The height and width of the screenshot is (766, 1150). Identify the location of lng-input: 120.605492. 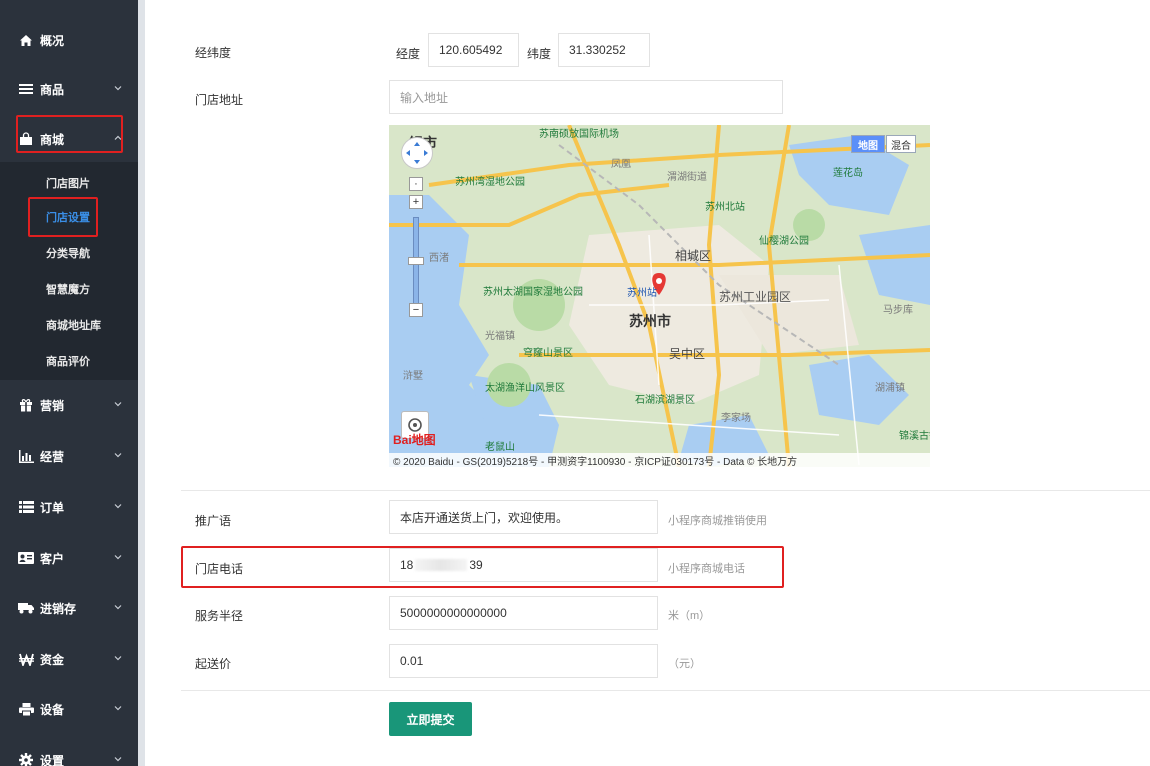
(473, 50).